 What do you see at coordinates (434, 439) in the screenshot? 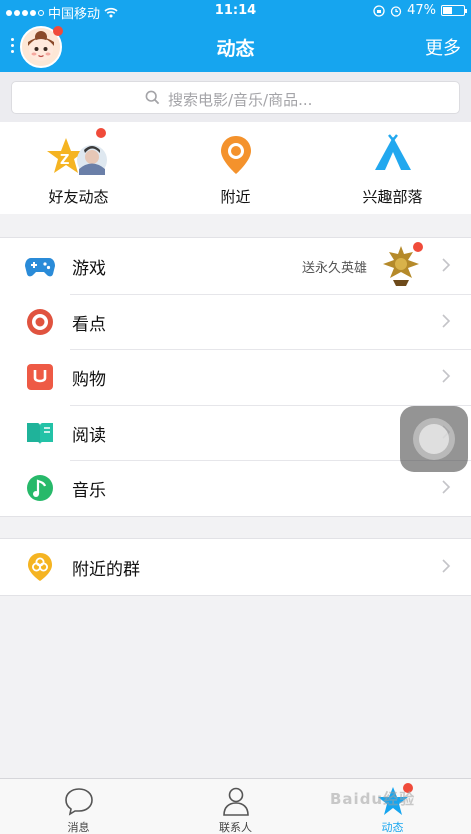
I see `assistive-touch-button` at bounding box center [434, 439].